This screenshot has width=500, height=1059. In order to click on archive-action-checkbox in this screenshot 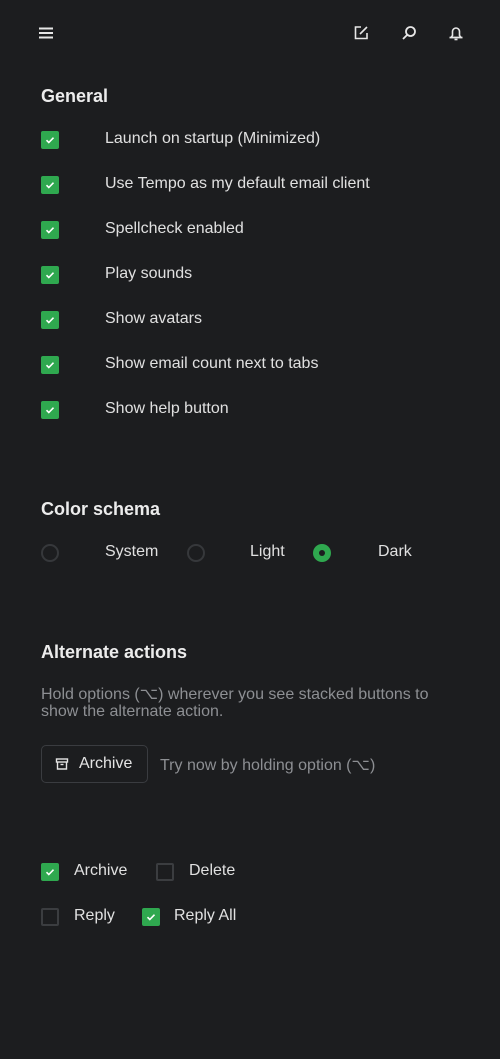, I will do `click(50, 872)`.